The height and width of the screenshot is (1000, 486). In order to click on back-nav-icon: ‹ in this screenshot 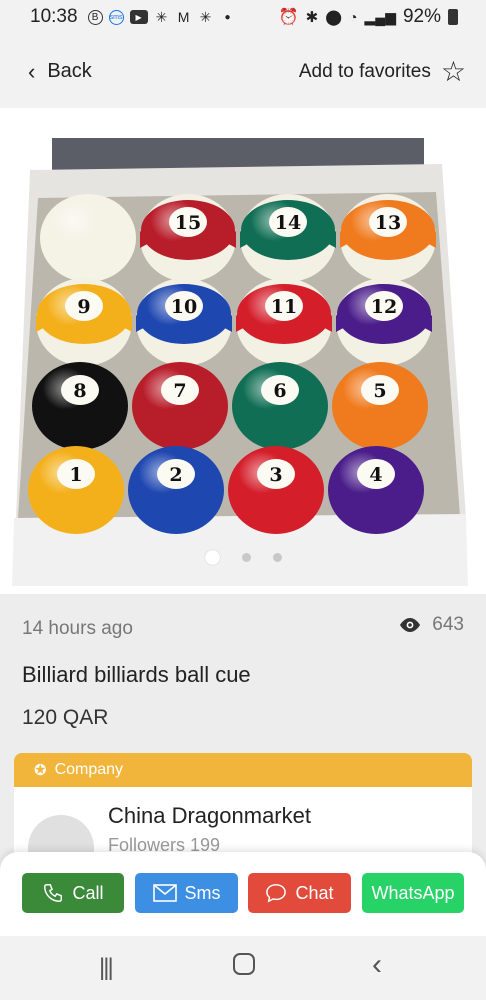, I will do `click(377, 965)`.